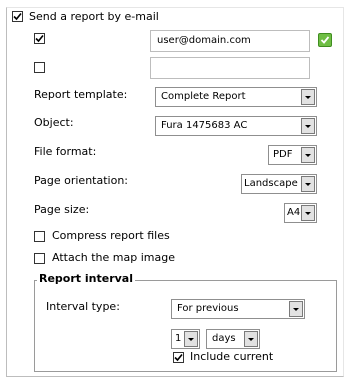 The width and height of the screenshot is (351, 381). I want to click on include-current-label: Include current, so click(232, 356).